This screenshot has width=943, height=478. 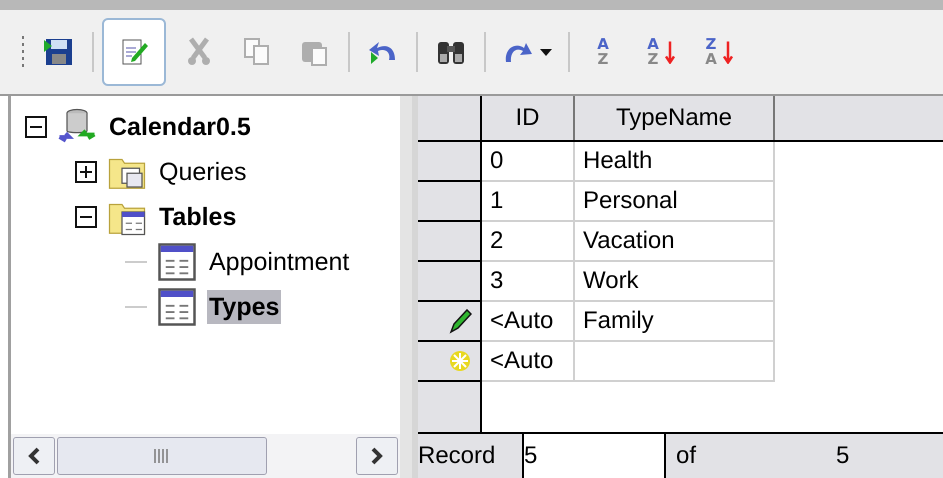 What do you see at coordinates (460, 321) in the screenshot?
I see `pencil-icon` at bounding box center [460, 321].